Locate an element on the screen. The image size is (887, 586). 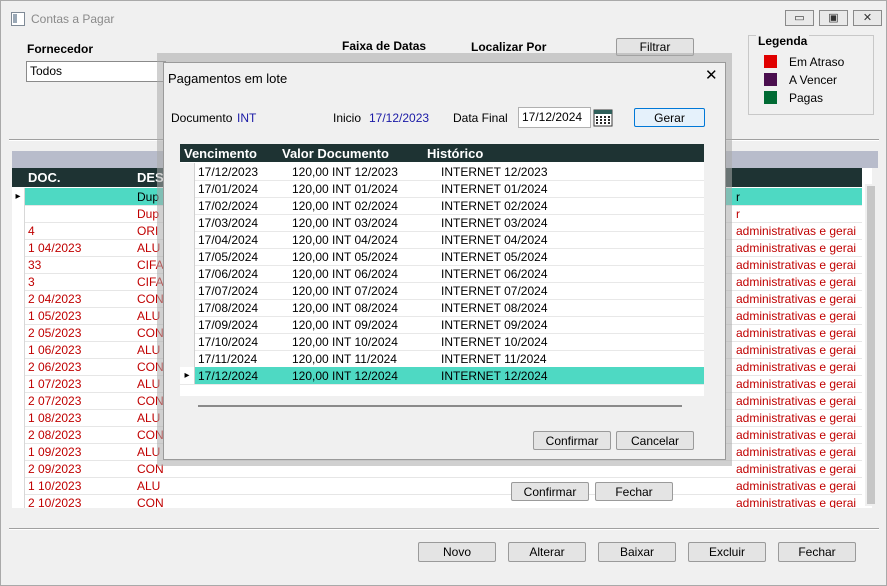
fornecedor-field: Todos is located at coordinates (96, 71).